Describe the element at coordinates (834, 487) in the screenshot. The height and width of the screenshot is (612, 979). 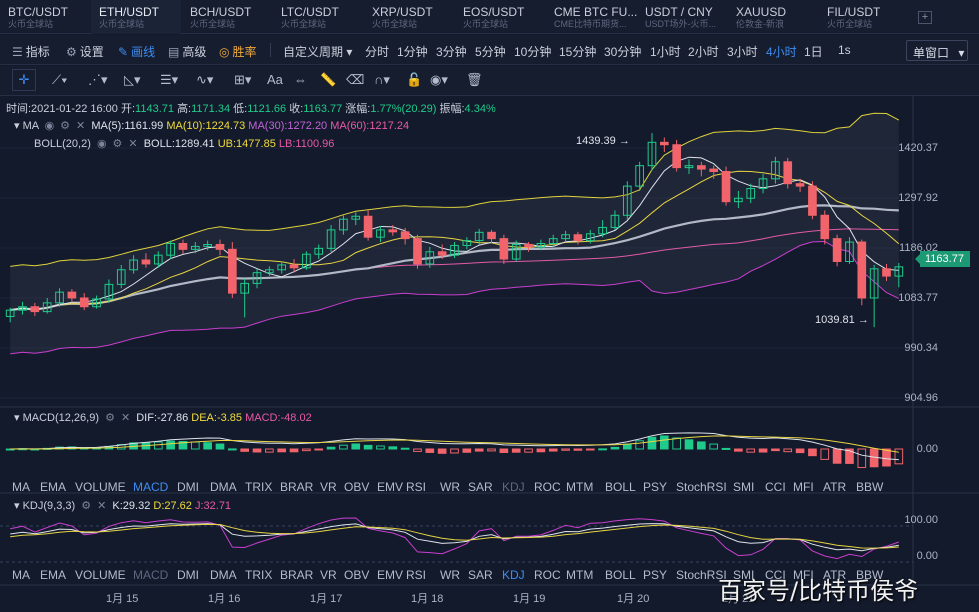
I see `indicator-tab: ATR` at that location.